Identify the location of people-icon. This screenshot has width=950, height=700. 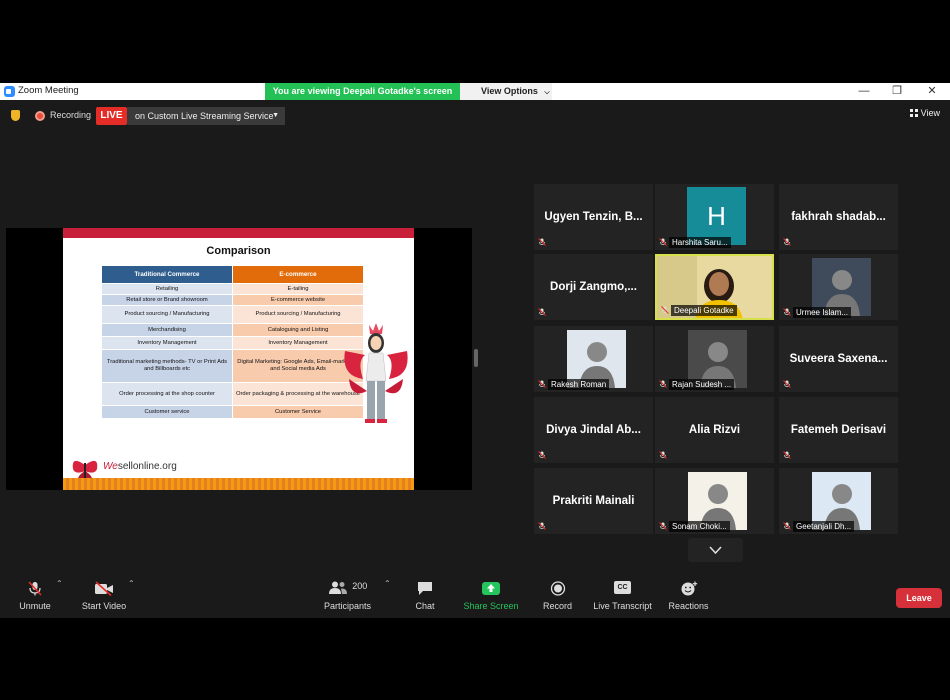
(337, 587).